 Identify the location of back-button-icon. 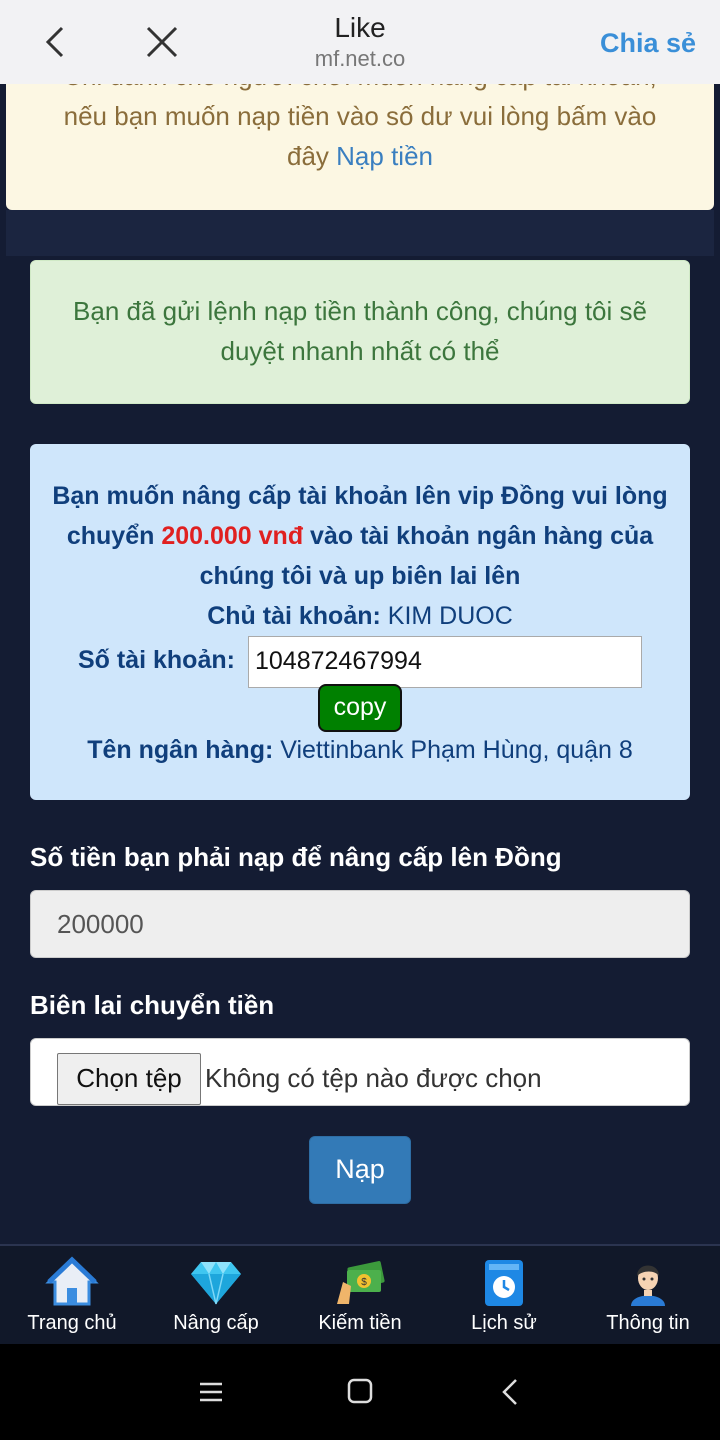
(512, 1392).